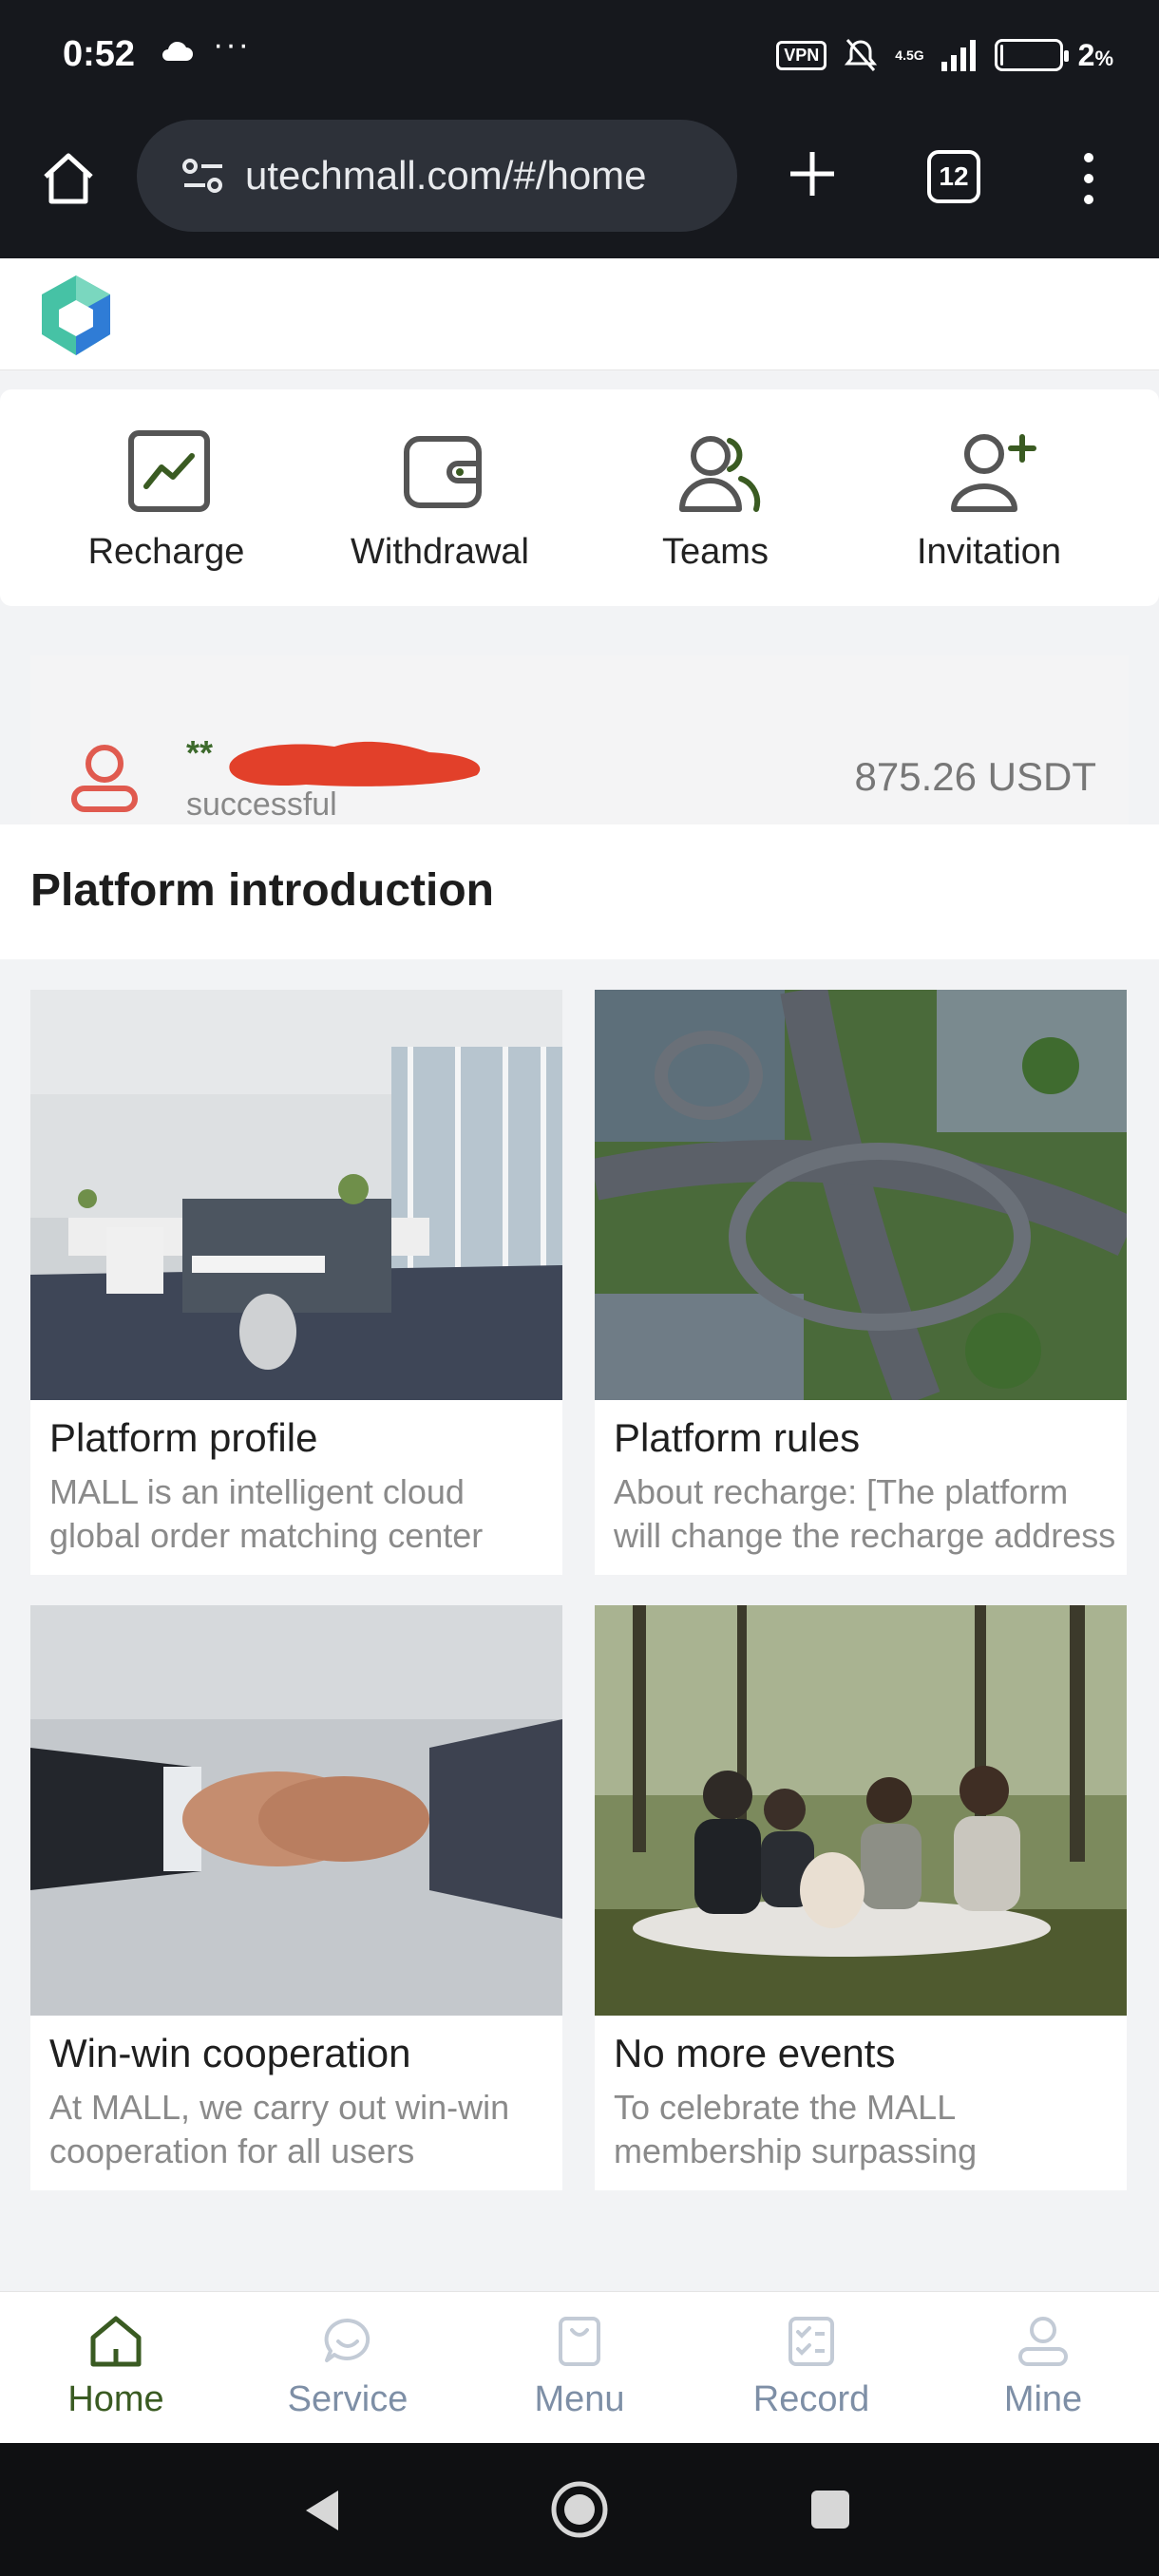  I want to click on account-balance: 875.26 USDT, so click(975, 776).